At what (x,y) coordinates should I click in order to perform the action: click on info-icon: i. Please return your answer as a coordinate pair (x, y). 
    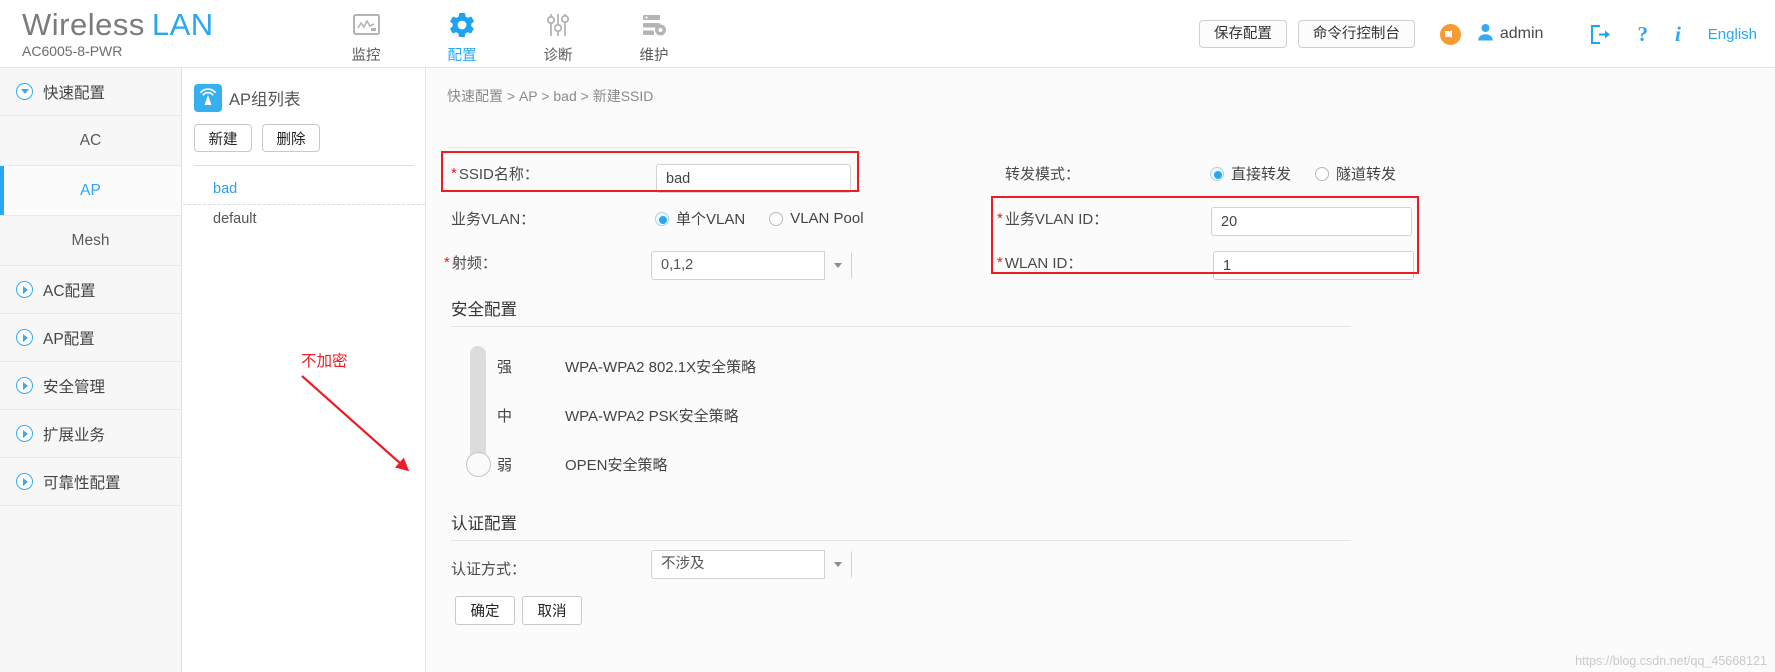
    Looking at the image, I should click on (1678, 34).